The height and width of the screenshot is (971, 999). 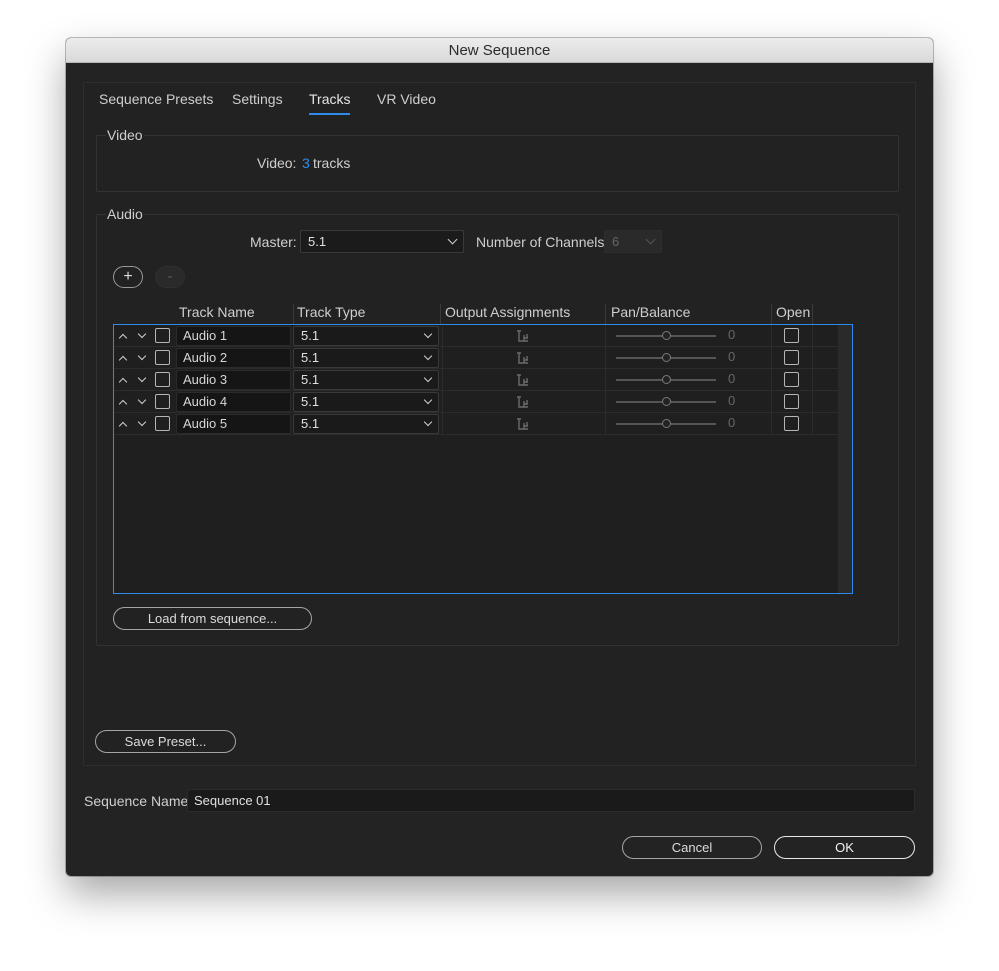 I want to click on channels-value: 6, so click(x=616, y=241).